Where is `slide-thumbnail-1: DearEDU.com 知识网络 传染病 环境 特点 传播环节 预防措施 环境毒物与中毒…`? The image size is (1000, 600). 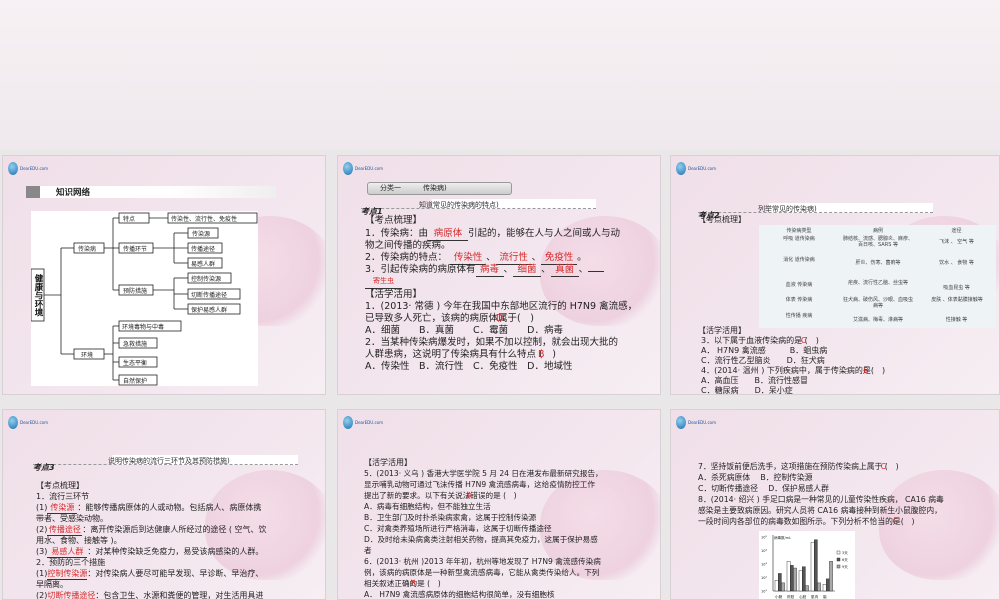 slide-thumbnail-1: DearEDU.com 知识网络 传染病 环境 特点 传播环节 预防措施 环境毒物与中毒… is located at coordinates (164, 275).